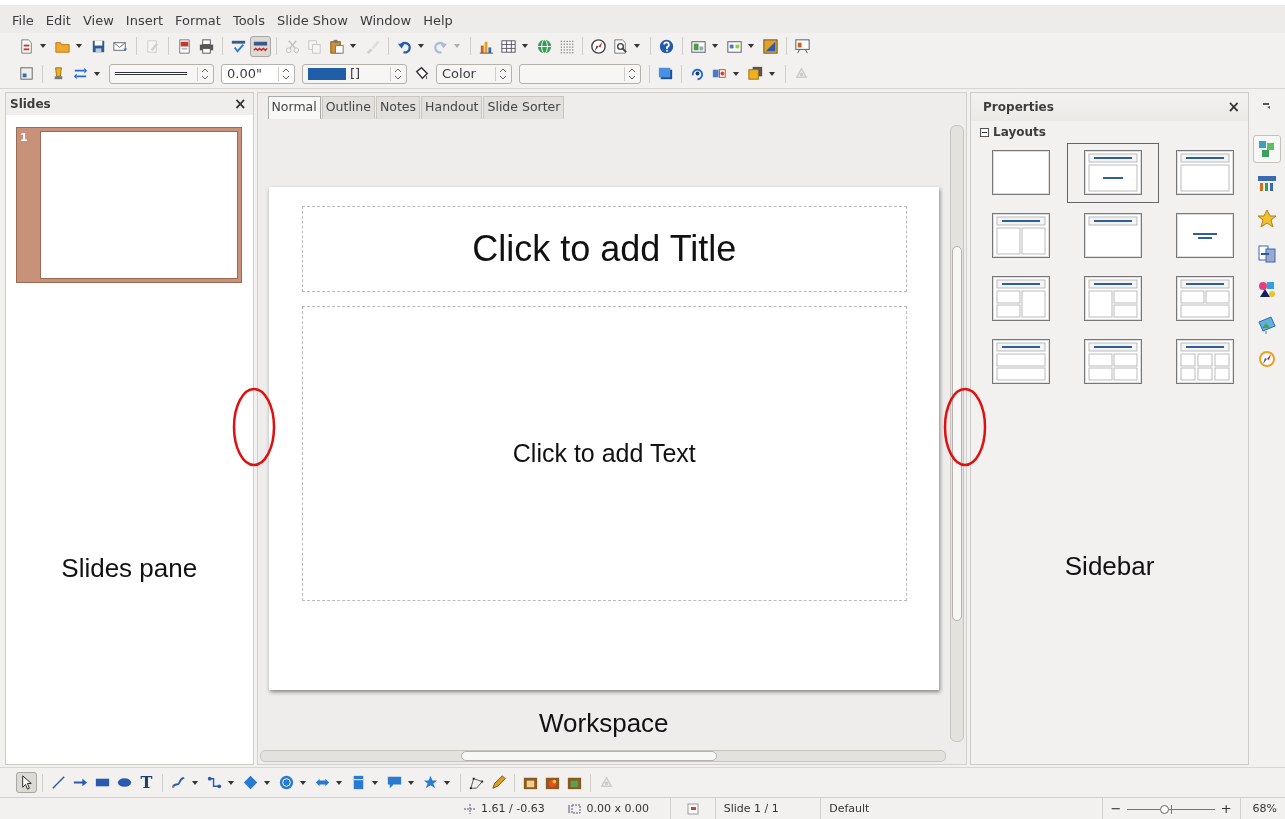 This screenshot has width=1285, height=819. I want to click on line-color-dropdown: [], so click(354, 73).